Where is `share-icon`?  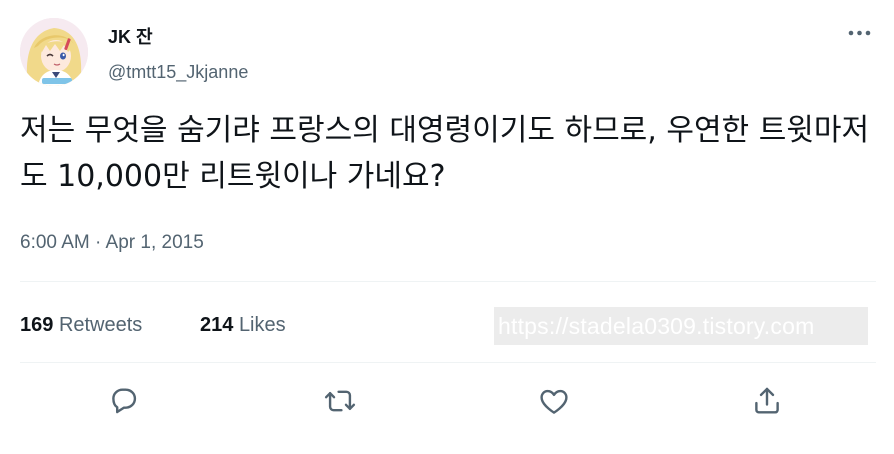 share-icon is located at coordinates (767, 400).